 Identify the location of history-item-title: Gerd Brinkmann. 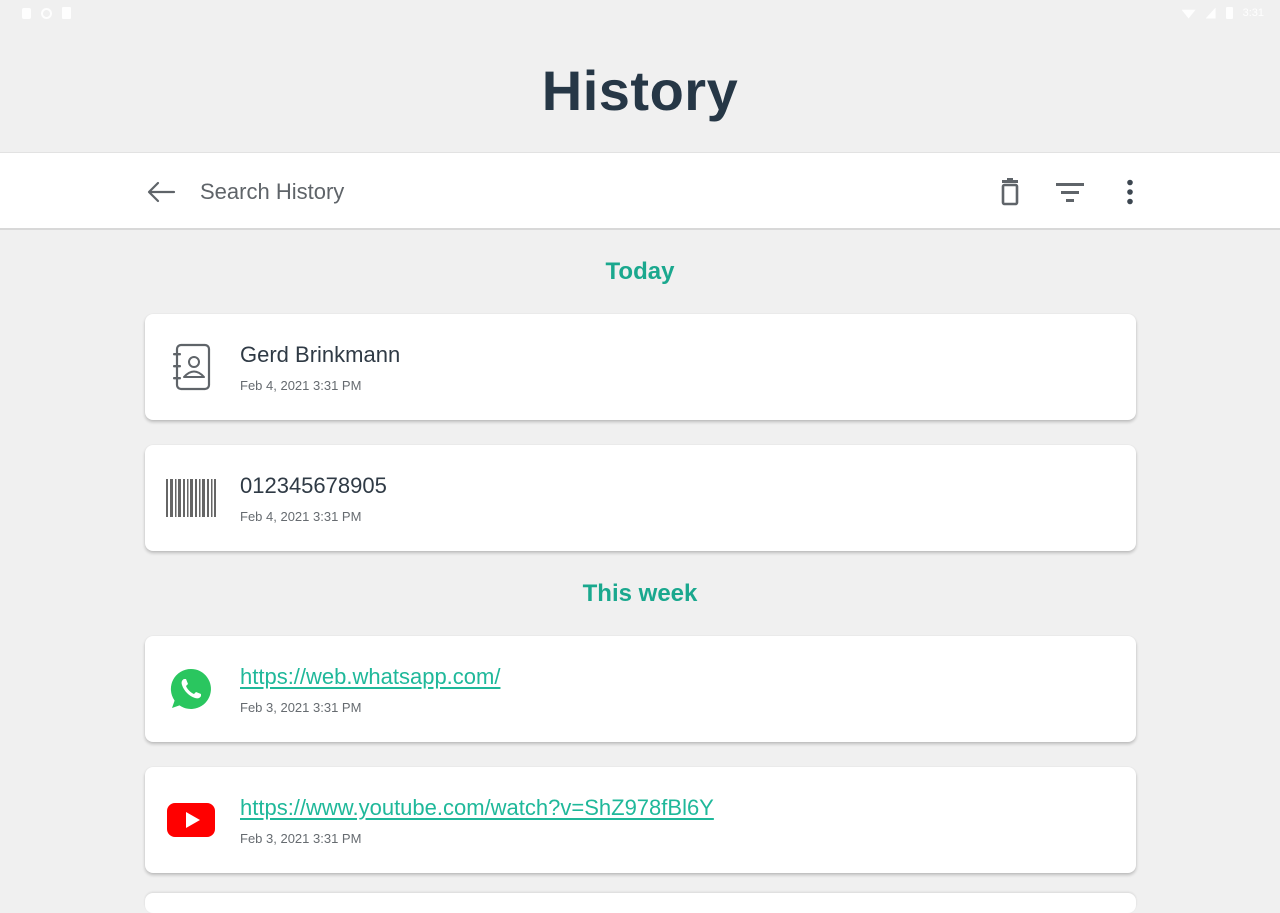
(320, 354).